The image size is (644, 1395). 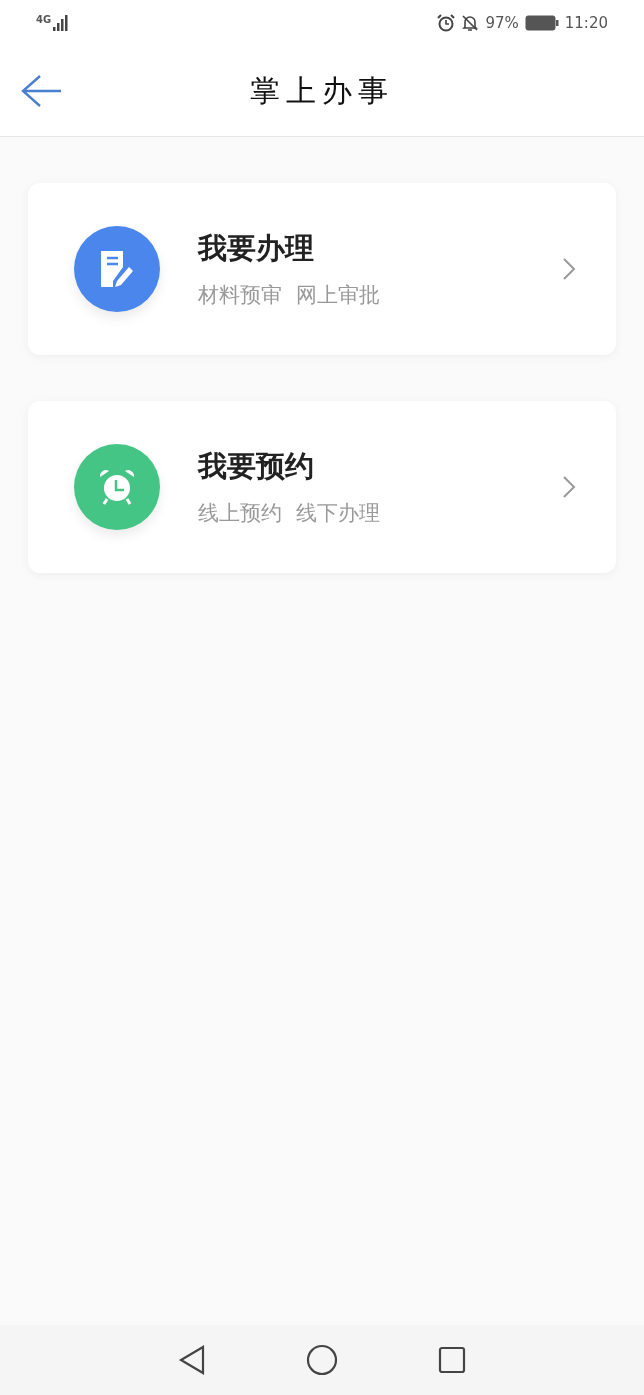 I want to click on alarm-clock-icon, so click(x=117, y=487).